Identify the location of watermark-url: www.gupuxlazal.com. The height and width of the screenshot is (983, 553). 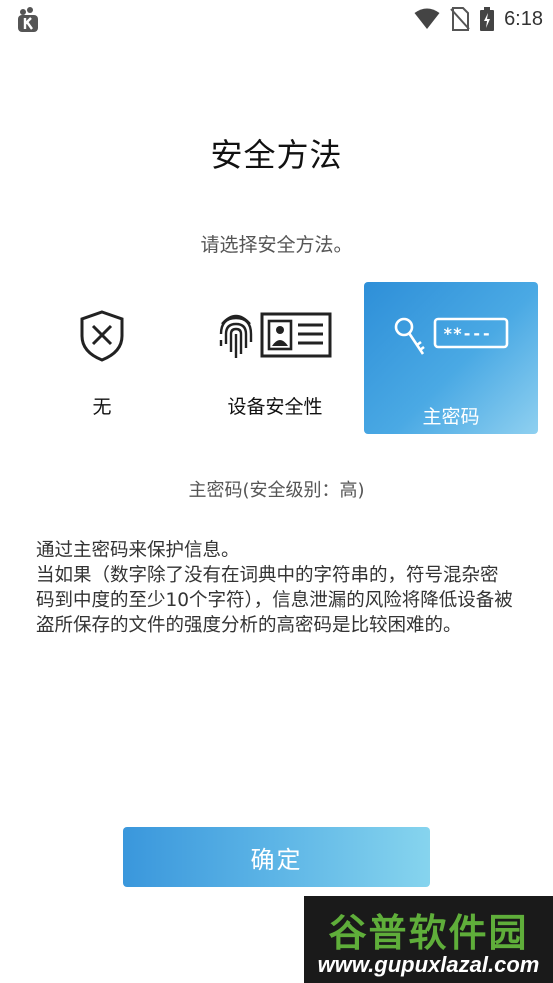
(428, 964).